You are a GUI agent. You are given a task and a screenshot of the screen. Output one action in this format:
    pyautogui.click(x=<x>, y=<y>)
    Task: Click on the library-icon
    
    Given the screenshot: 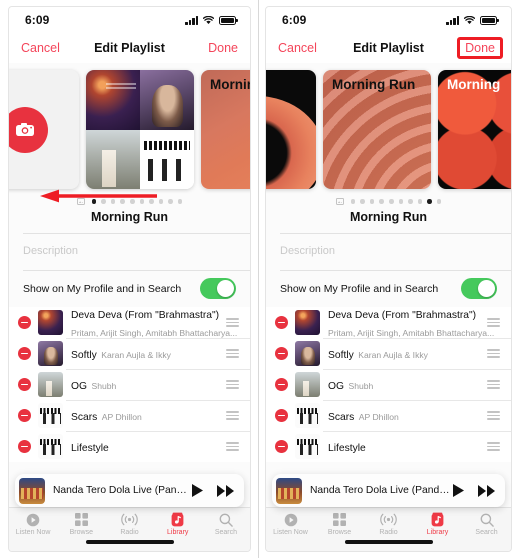 What is the action you would take?
    pyautogui.click(x=177, y=519)
    